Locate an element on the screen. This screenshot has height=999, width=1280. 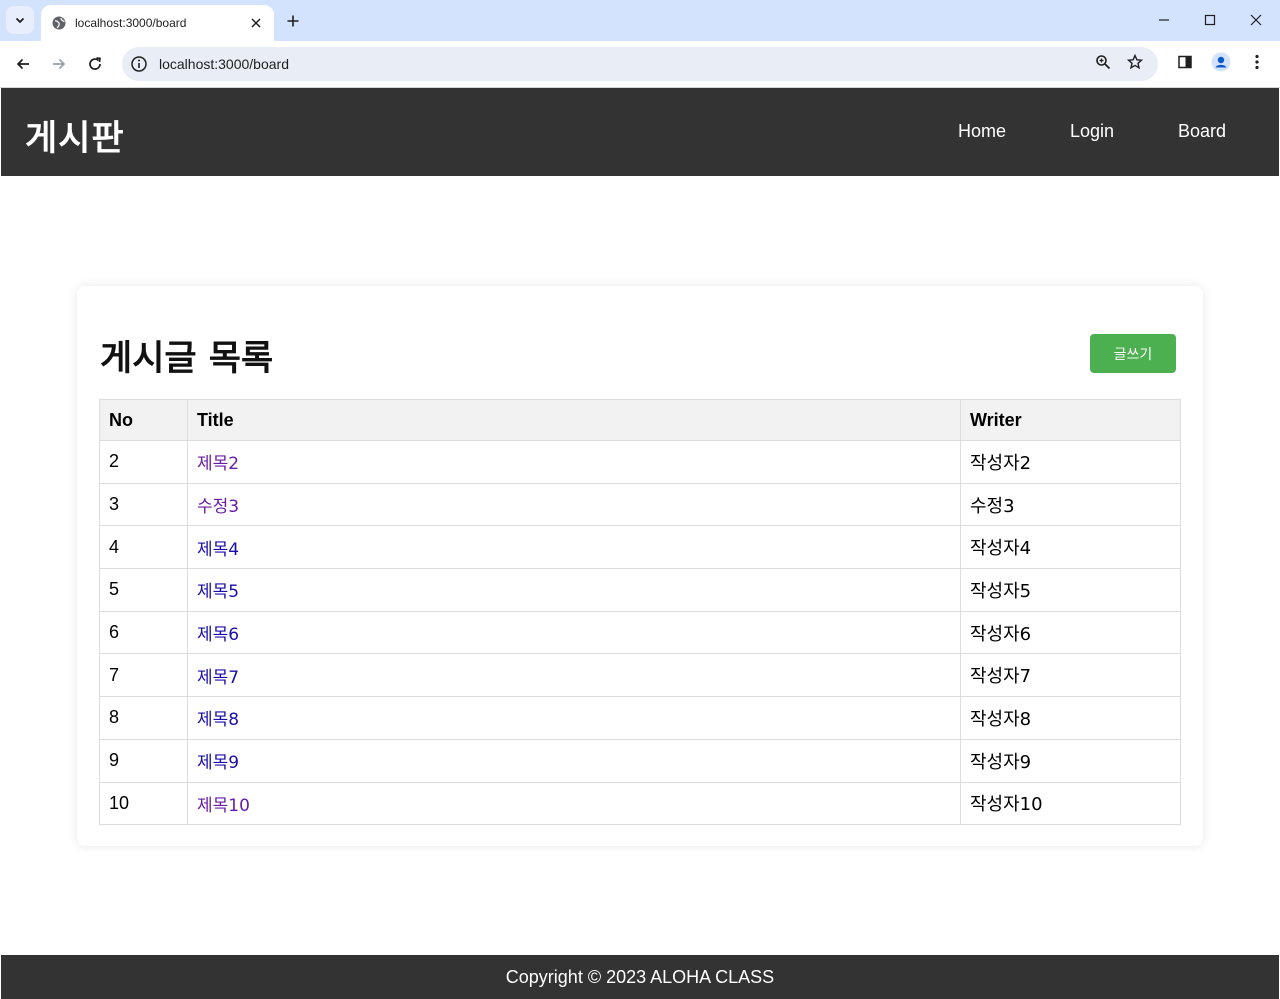
maximize-button is located at coordinates (1210, 20).